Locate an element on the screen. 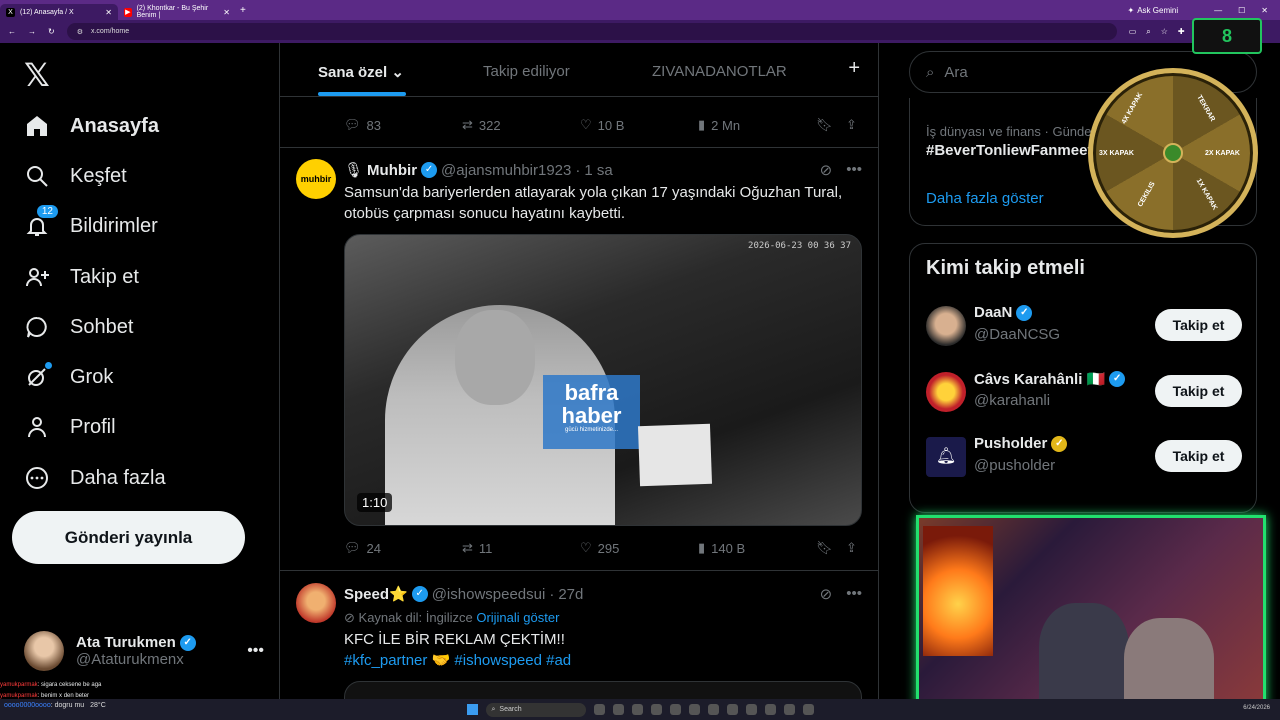 The image size is (1280, 720). profile-icon is located at coordinates (37, 427).